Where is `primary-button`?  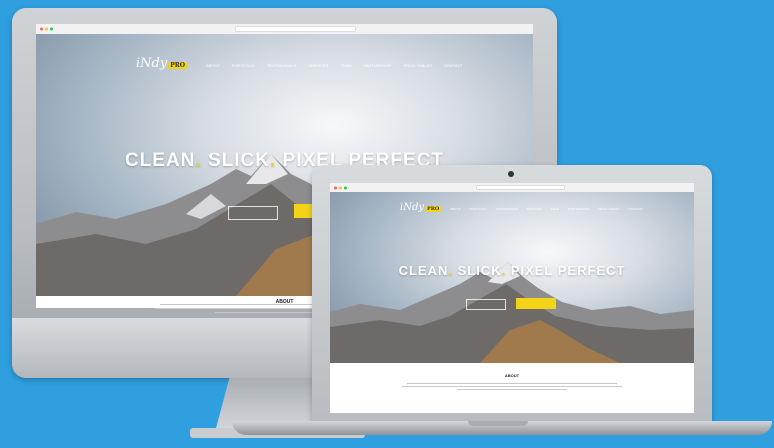
primary-button is located at coordinates (536, 303).